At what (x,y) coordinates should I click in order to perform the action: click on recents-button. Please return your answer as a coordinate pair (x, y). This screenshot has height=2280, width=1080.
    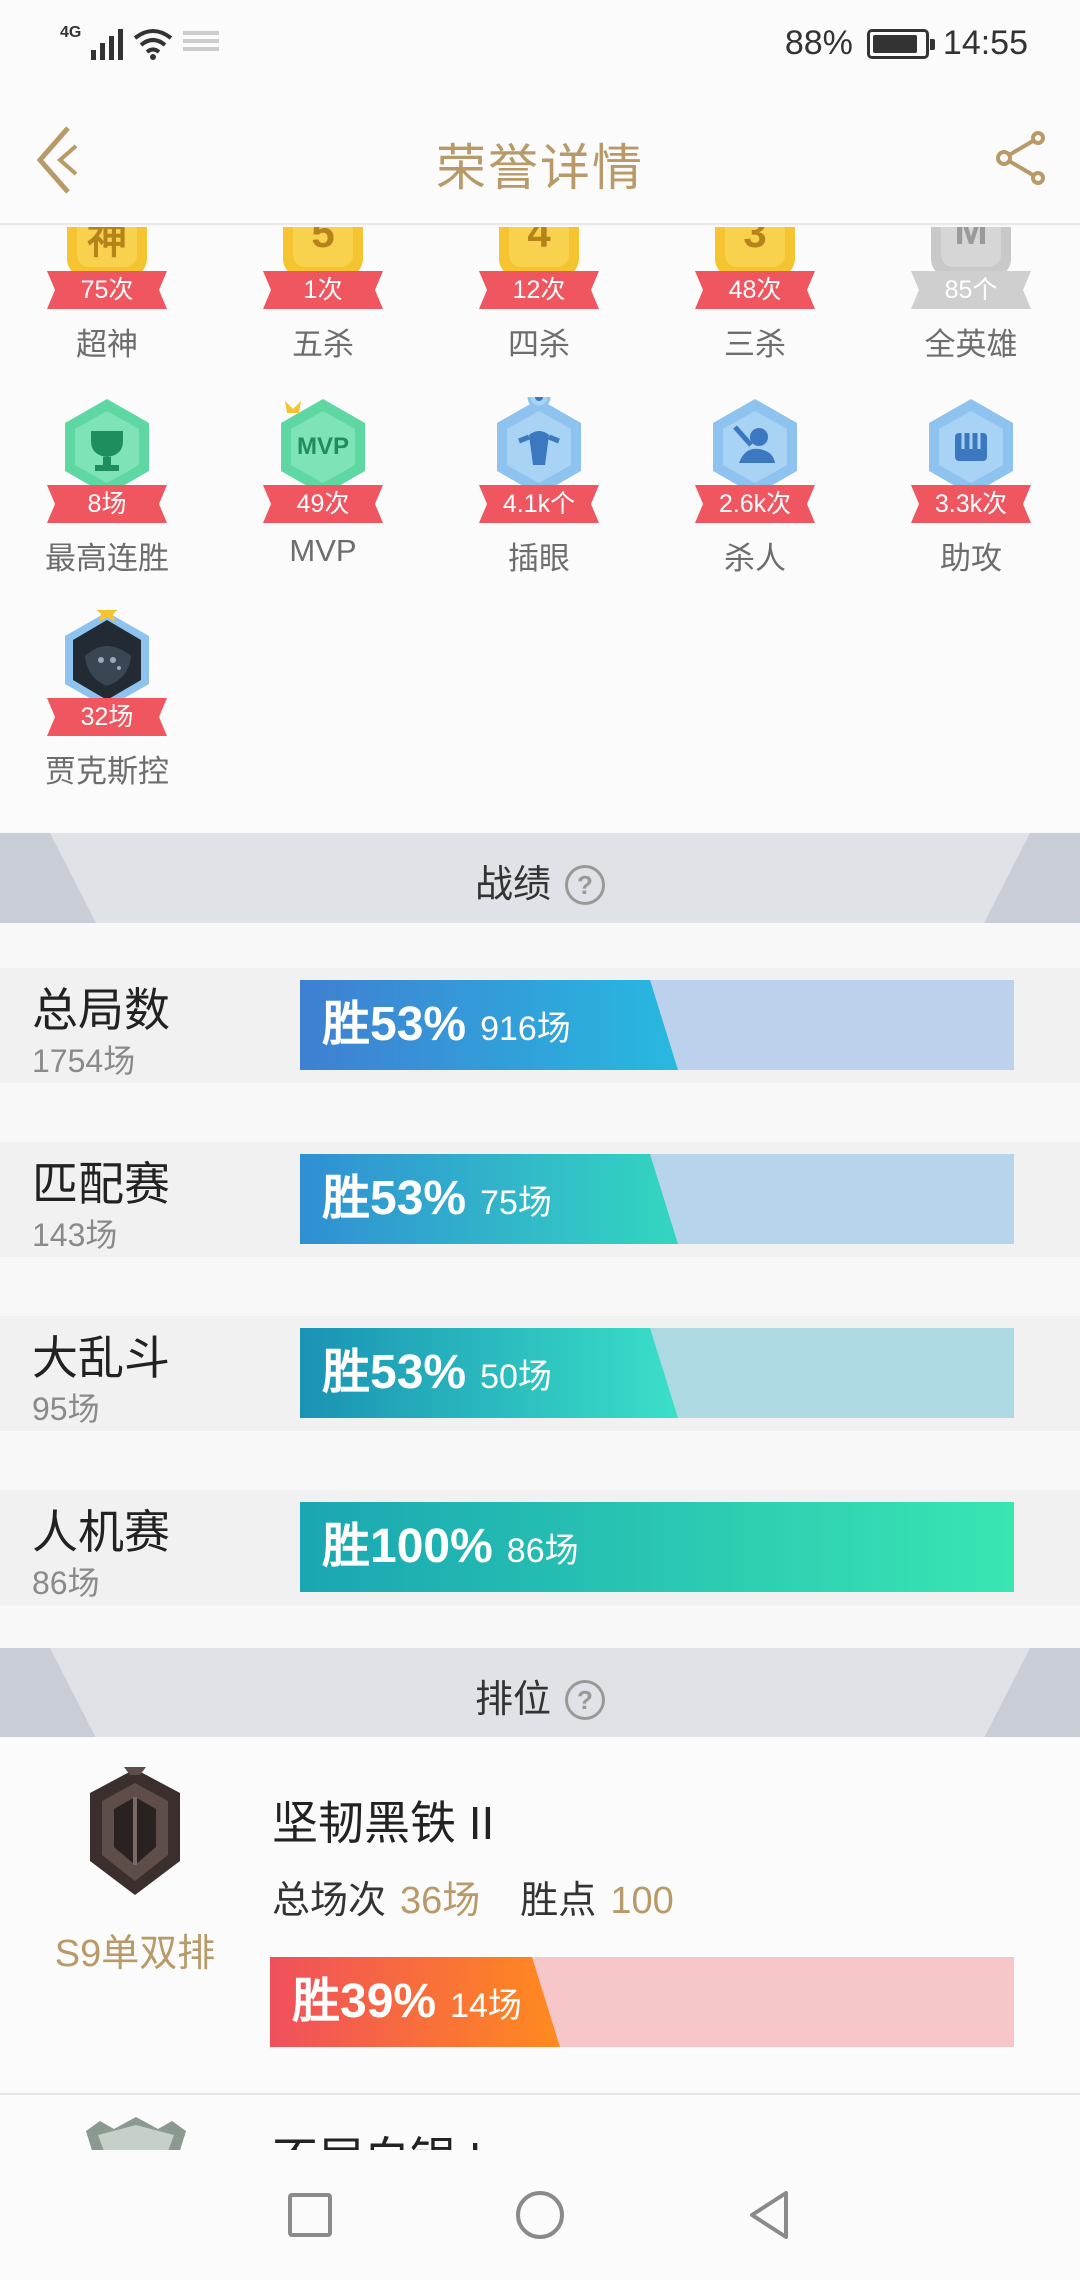
    Looking at the image, I should click on (310, 2215).